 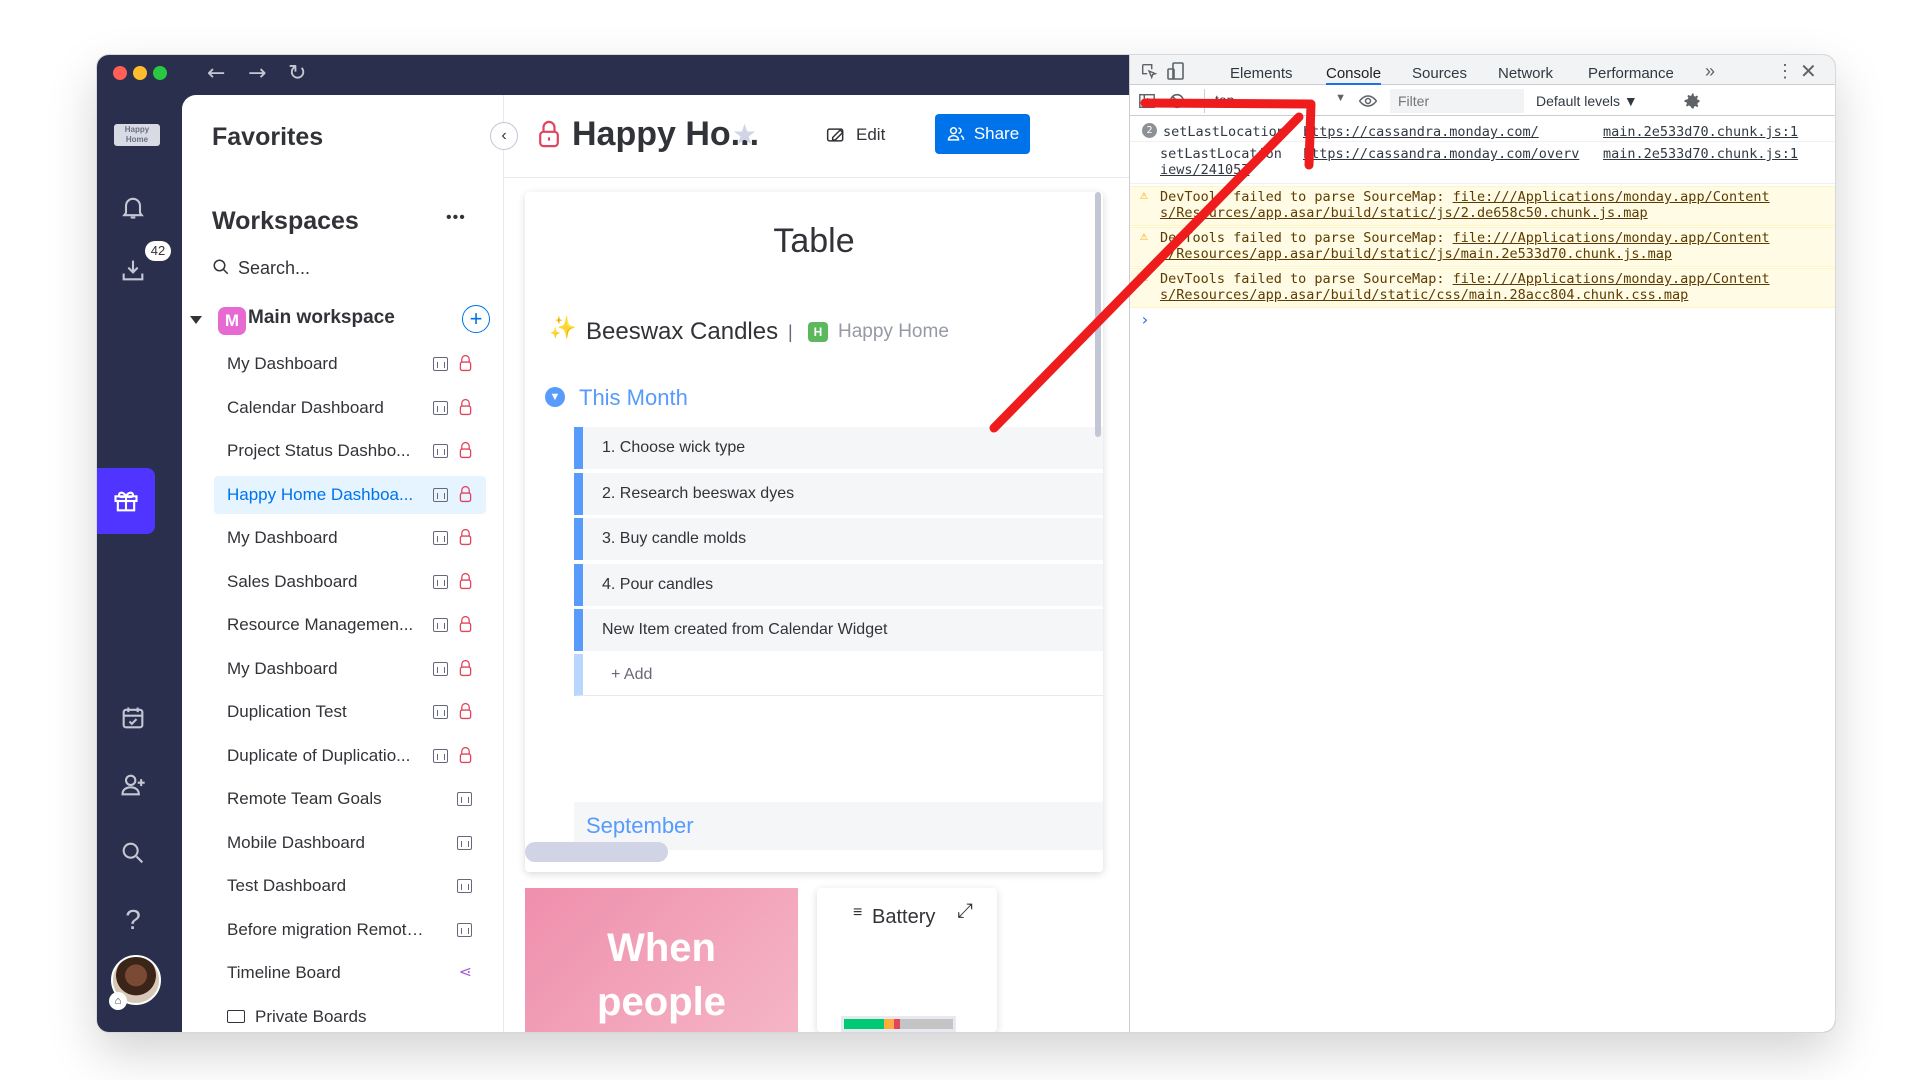 I want to click on tab-network: Network, so click(x=1525, y=73).